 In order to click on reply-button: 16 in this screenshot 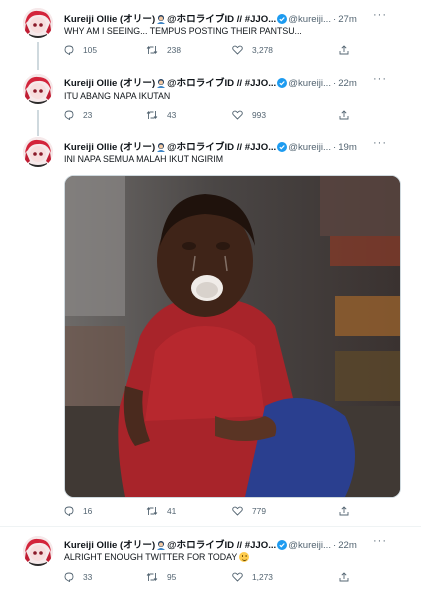, I will do `click(78, 511)`.